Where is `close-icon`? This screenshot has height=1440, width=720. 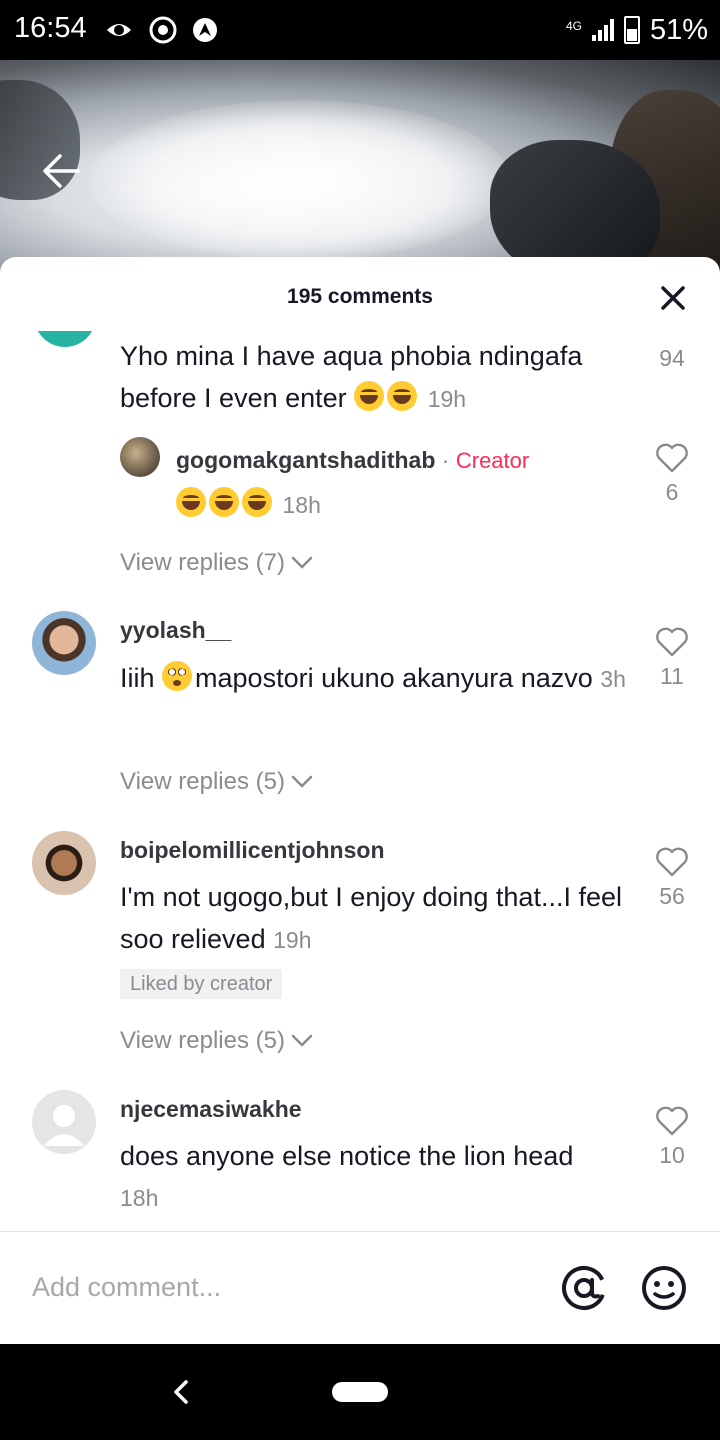
close-icon is located at coordinates (673, 298).